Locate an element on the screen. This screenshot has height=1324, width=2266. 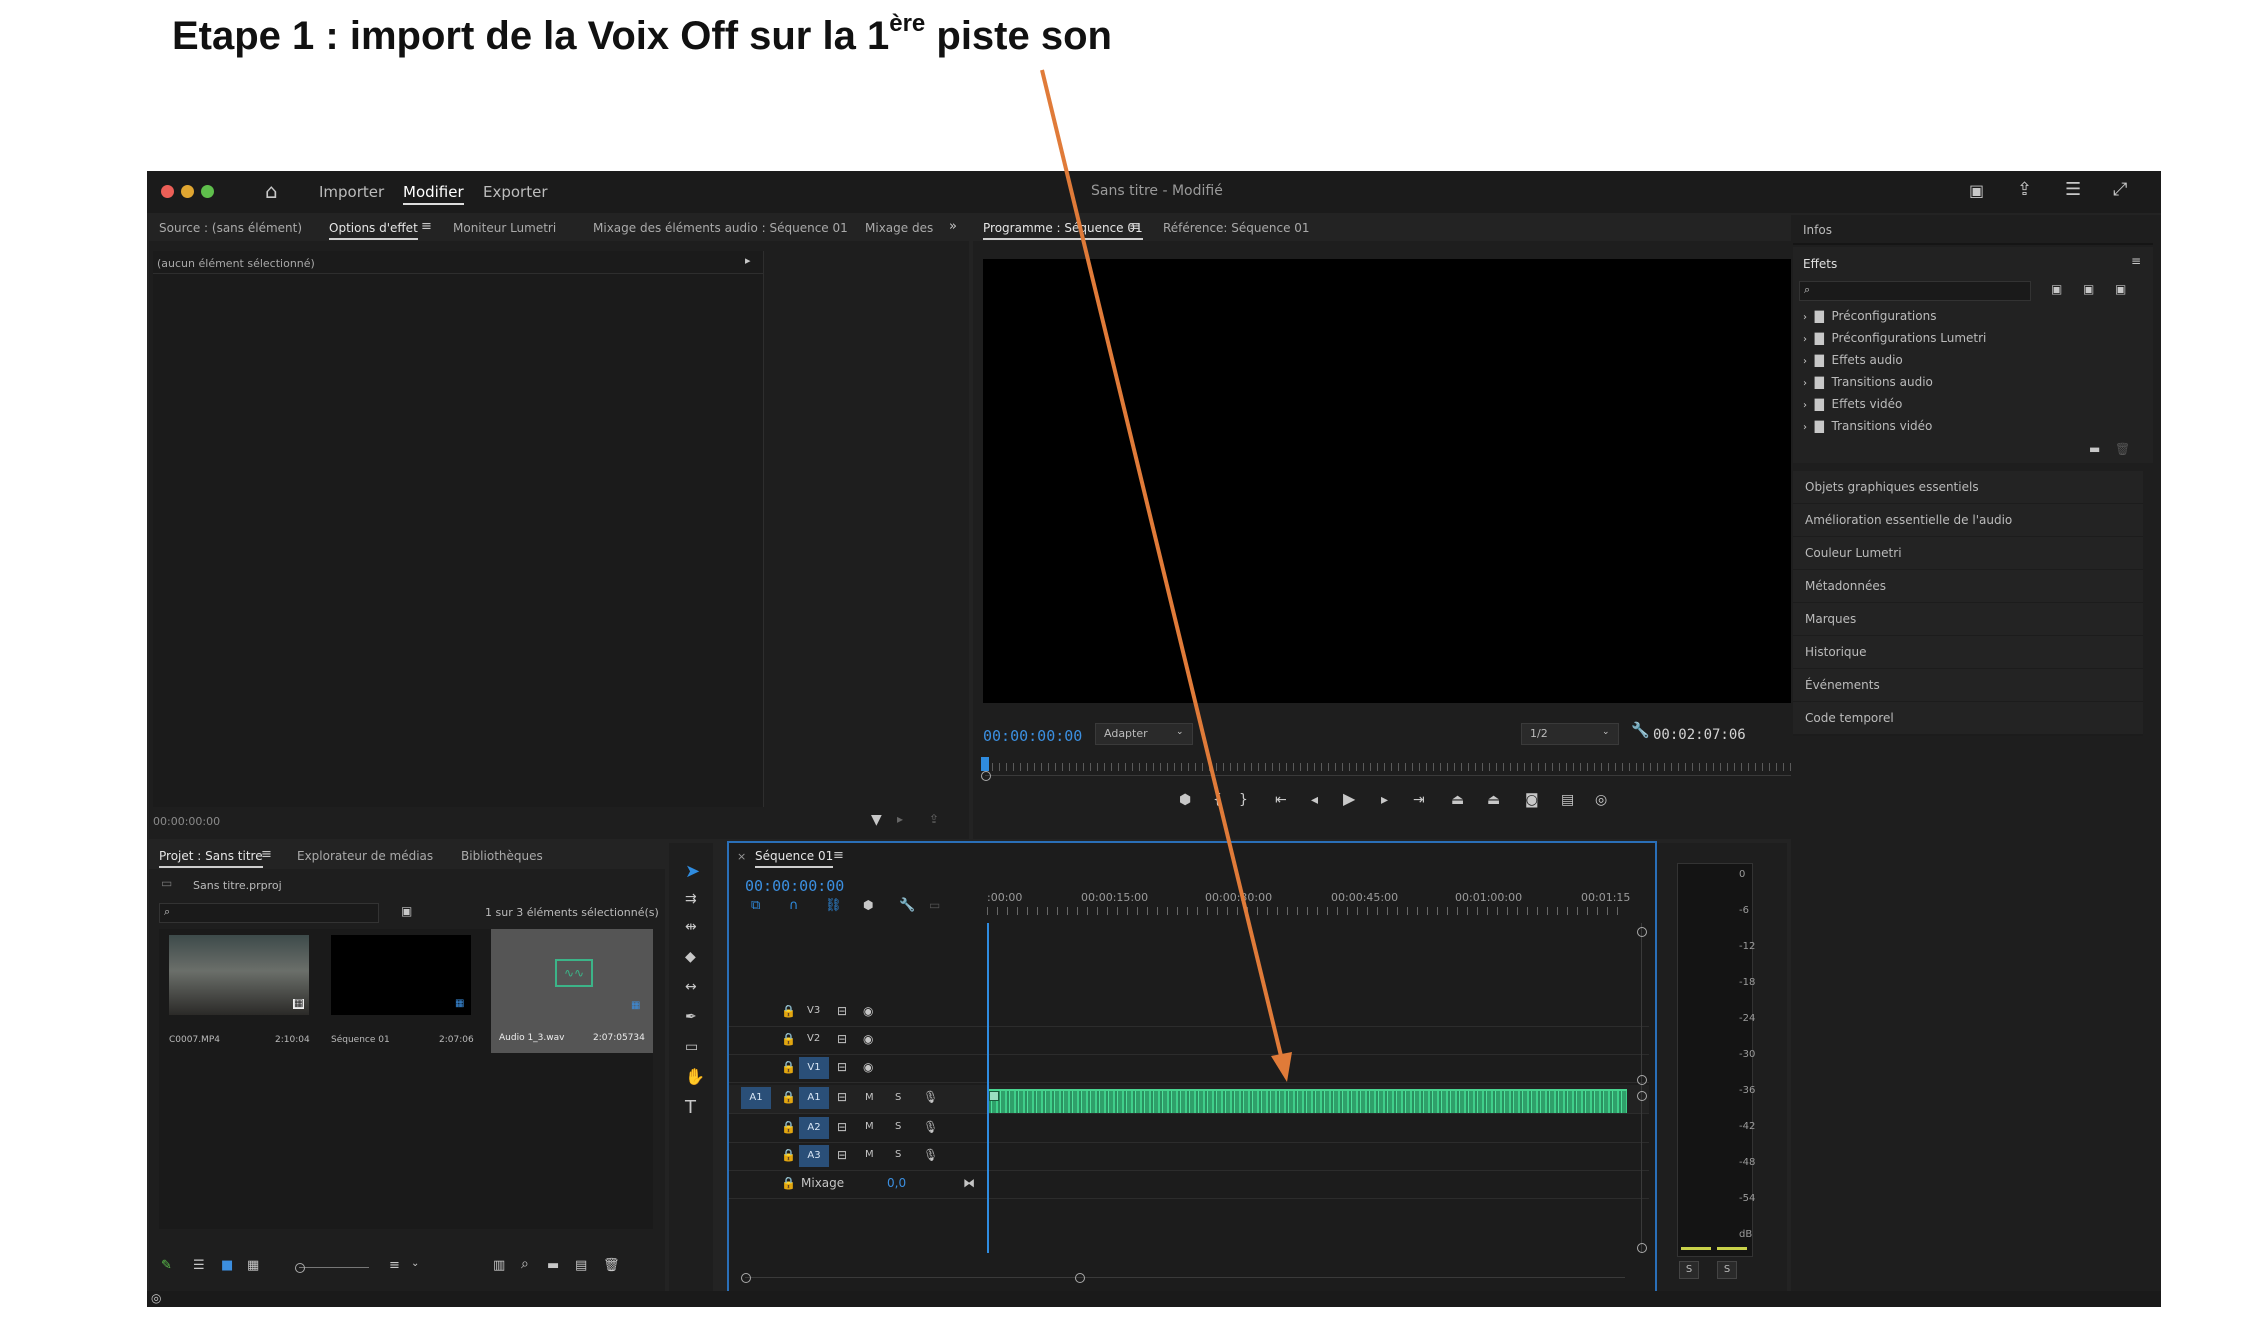
arrow-head is located at coordinates (1281, 1067).